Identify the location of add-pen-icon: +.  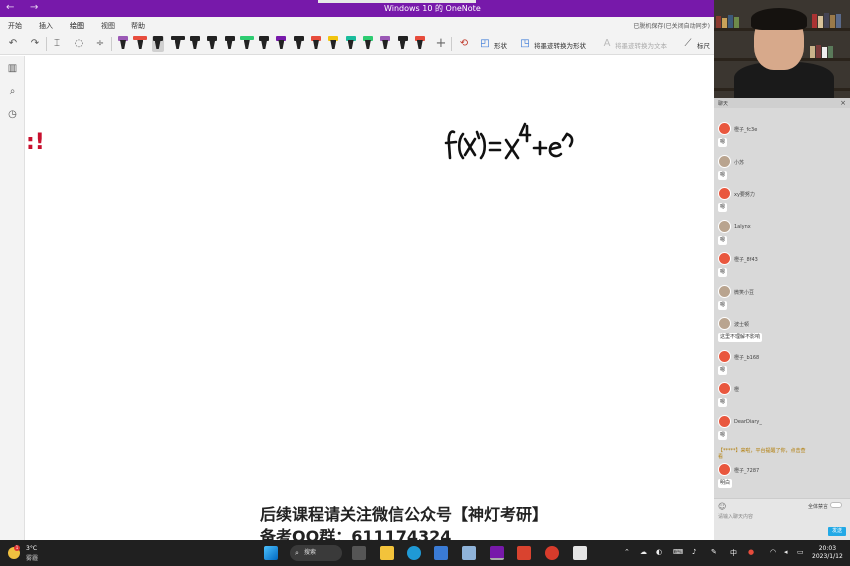
(441, 44).